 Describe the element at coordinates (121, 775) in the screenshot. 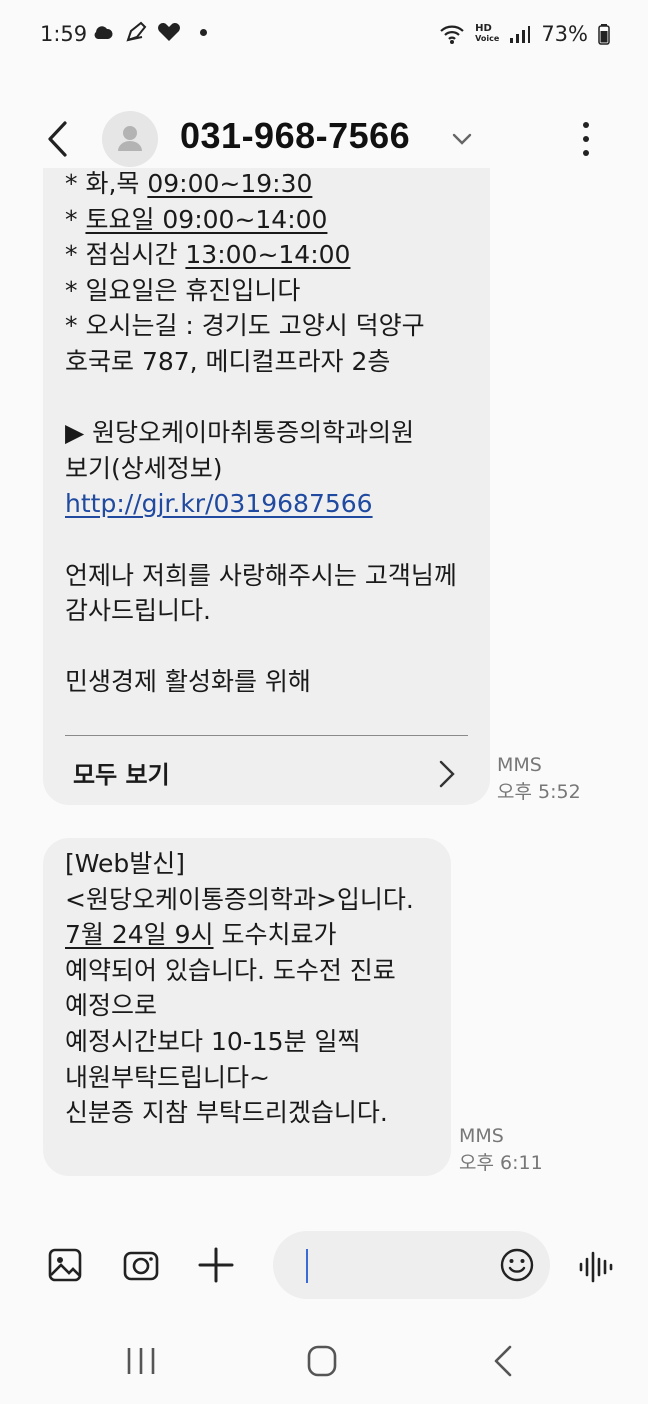

I see `view-all-label: 모두 보기` at that location.